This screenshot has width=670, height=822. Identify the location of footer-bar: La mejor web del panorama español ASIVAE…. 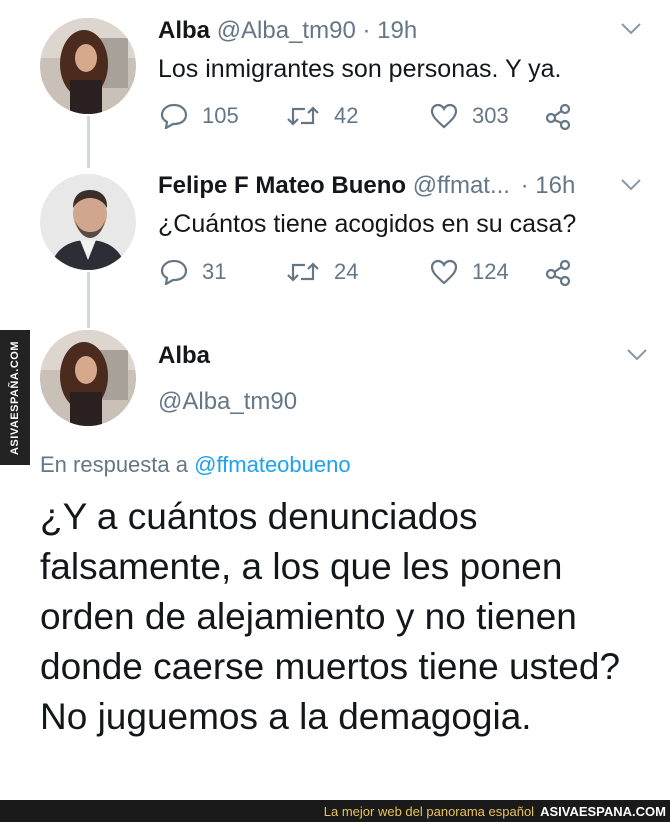
(335, 811).